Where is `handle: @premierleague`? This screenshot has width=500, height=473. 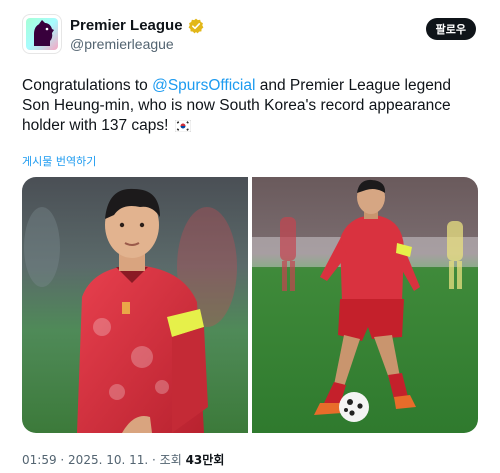
handle: @premierleague is located at coordinates (122, 44).